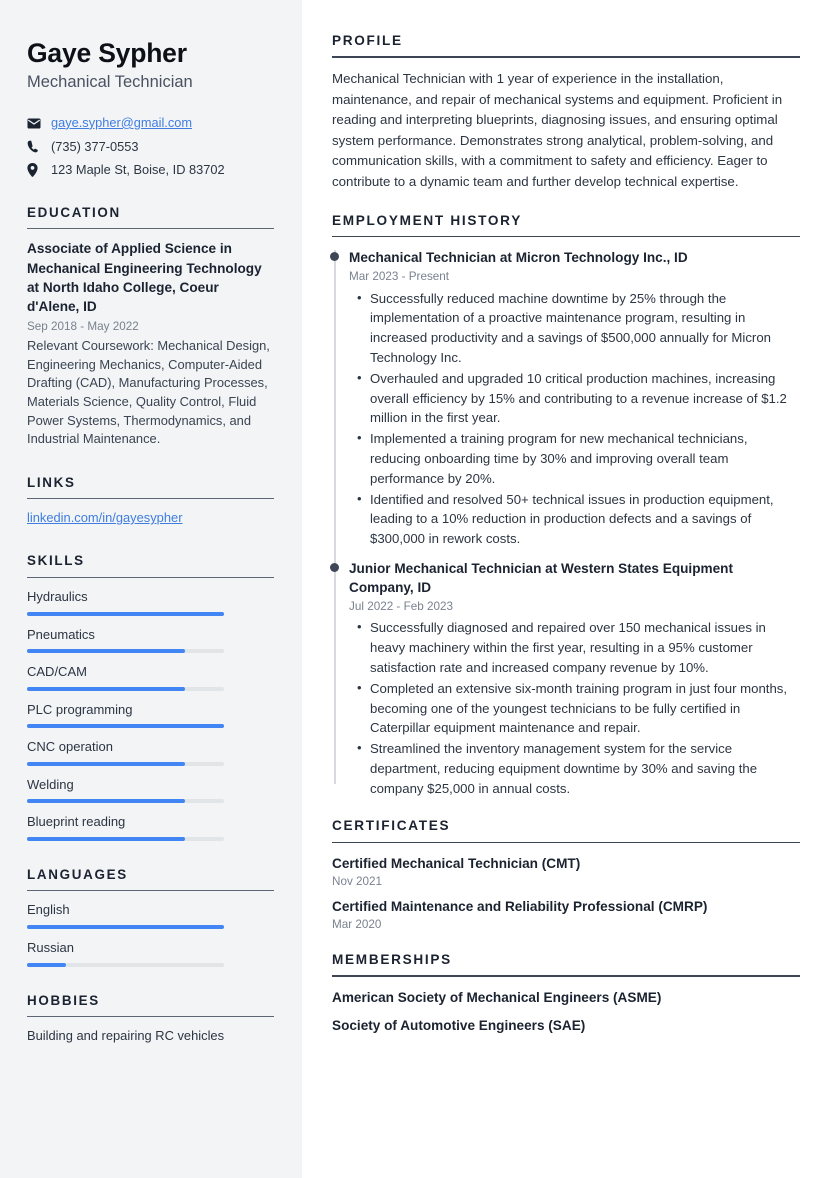 The height and width of the screenshot is (1178, 833). Describe the element at coordinates (150, 1016) in the screenshot. I see `hobbies-divider` at that location.